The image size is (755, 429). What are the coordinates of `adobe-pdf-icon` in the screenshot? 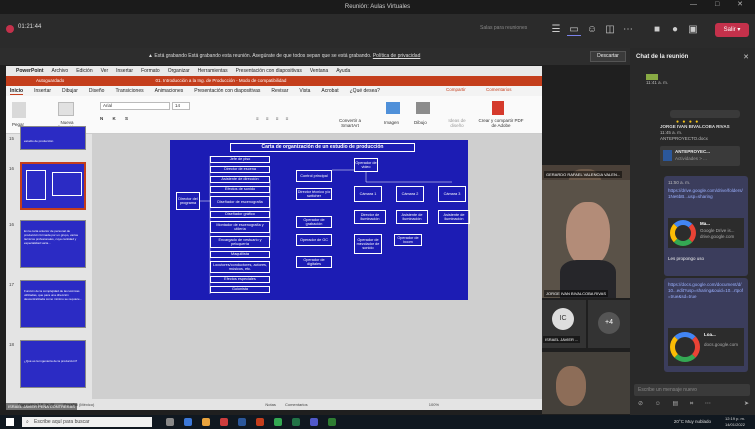 It's located at (498, 108).